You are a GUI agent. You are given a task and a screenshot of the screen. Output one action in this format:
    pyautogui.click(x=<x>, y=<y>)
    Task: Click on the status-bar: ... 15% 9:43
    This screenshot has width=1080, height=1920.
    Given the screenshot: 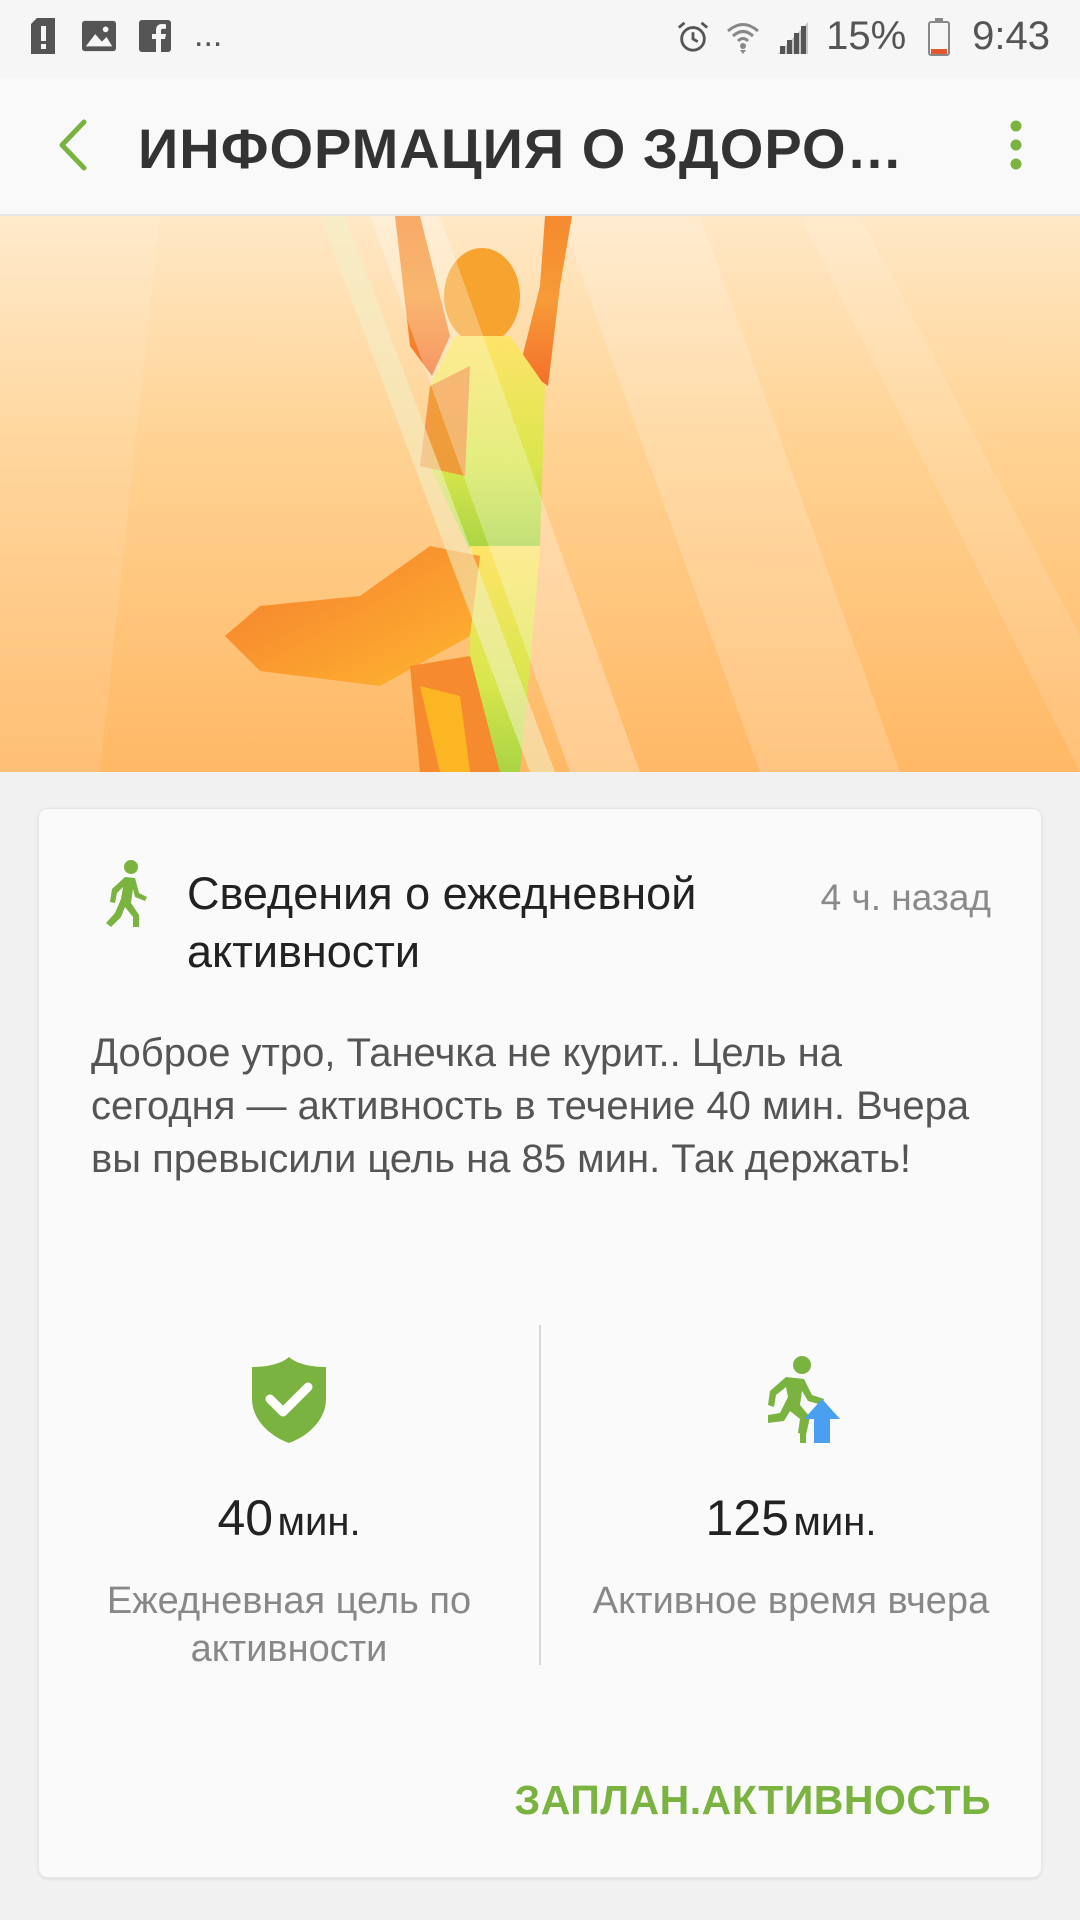 What is the action you would take?
    pyautogui.click(x=540, y=39)
    